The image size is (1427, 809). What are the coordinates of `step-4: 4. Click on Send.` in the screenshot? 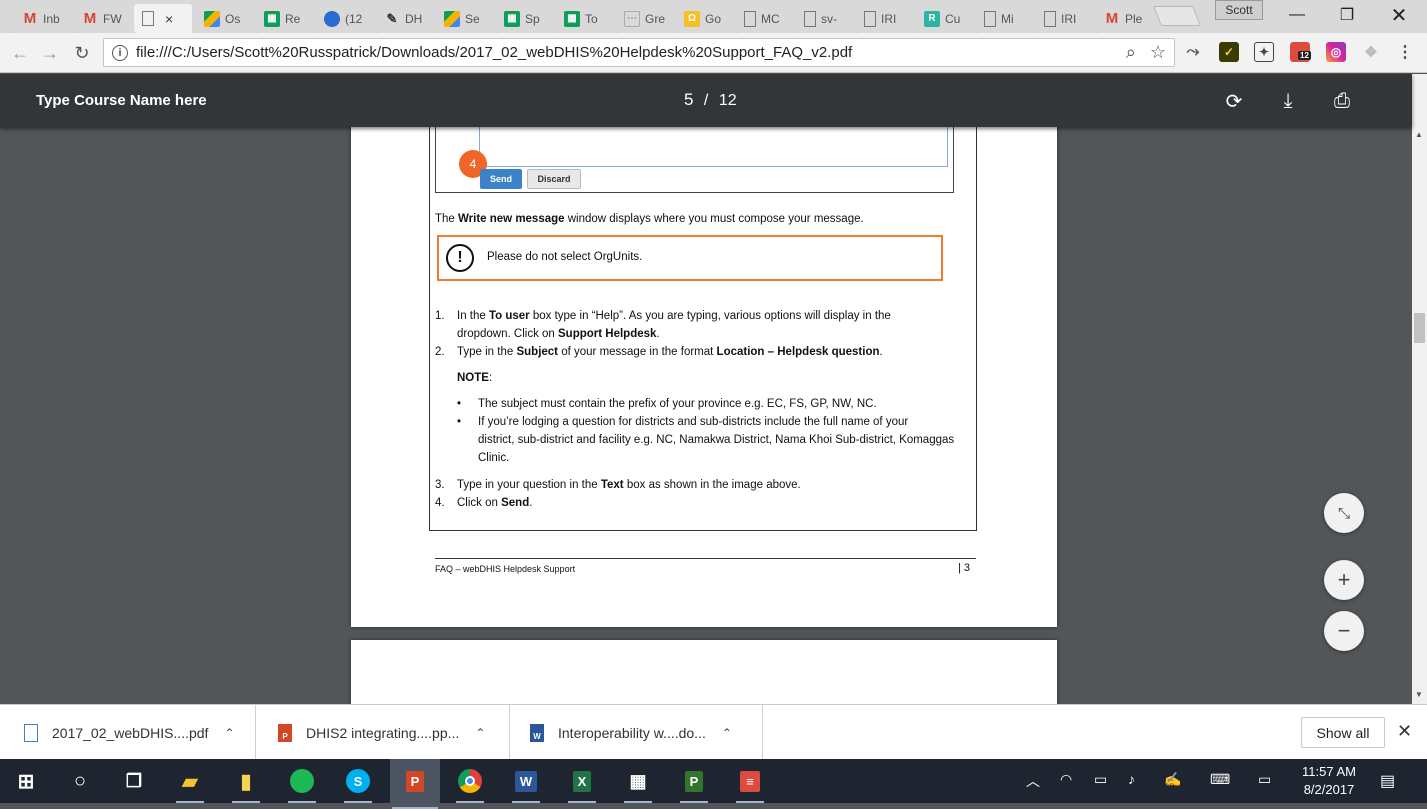 It's located at (484, 503).